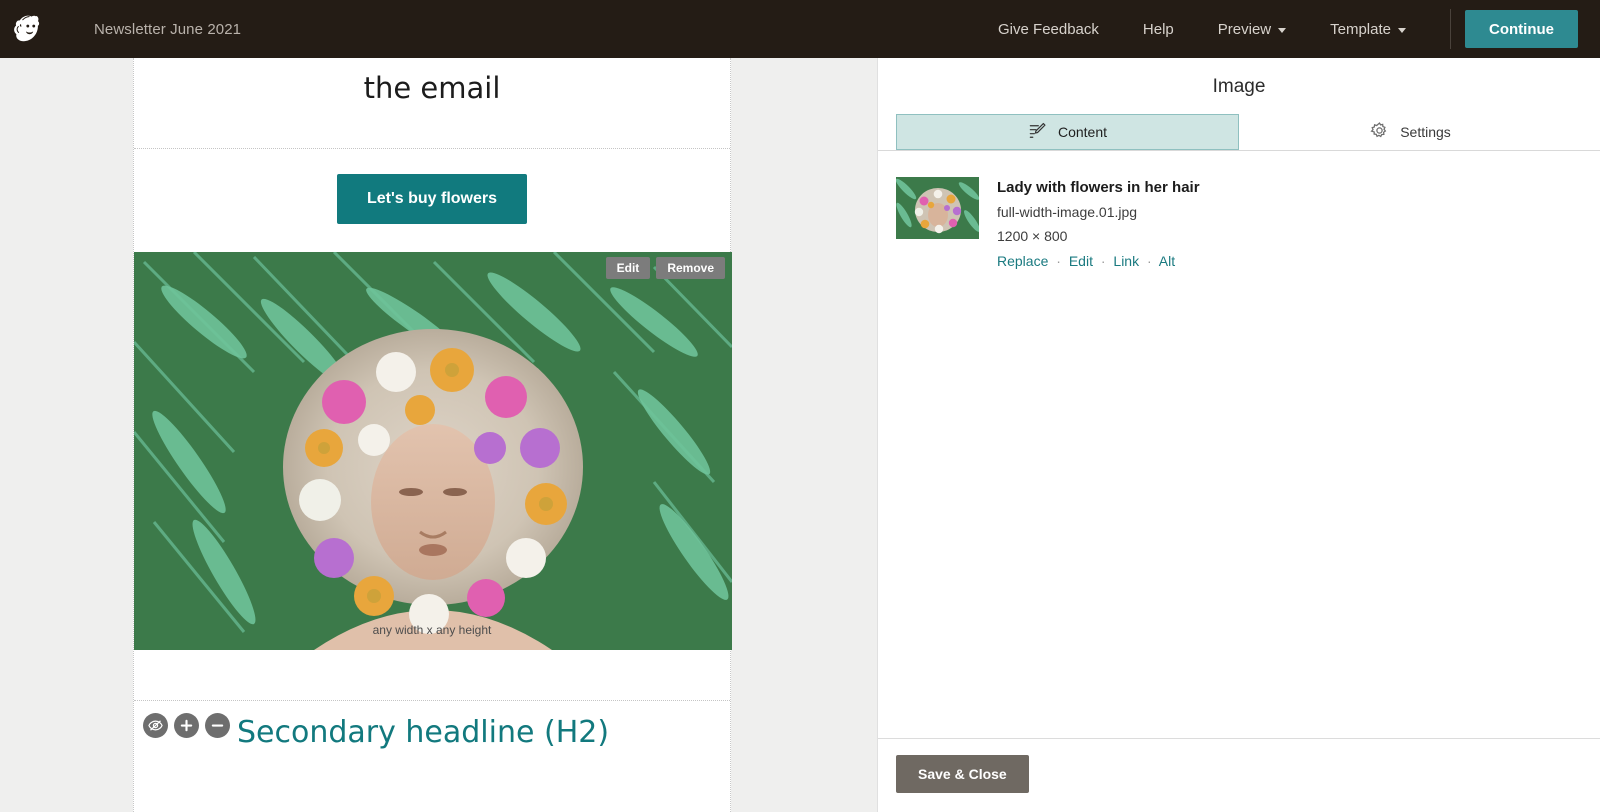 The image size is (1600, 812). I want to click on tab-settings: Settings, so click(1410, 132).